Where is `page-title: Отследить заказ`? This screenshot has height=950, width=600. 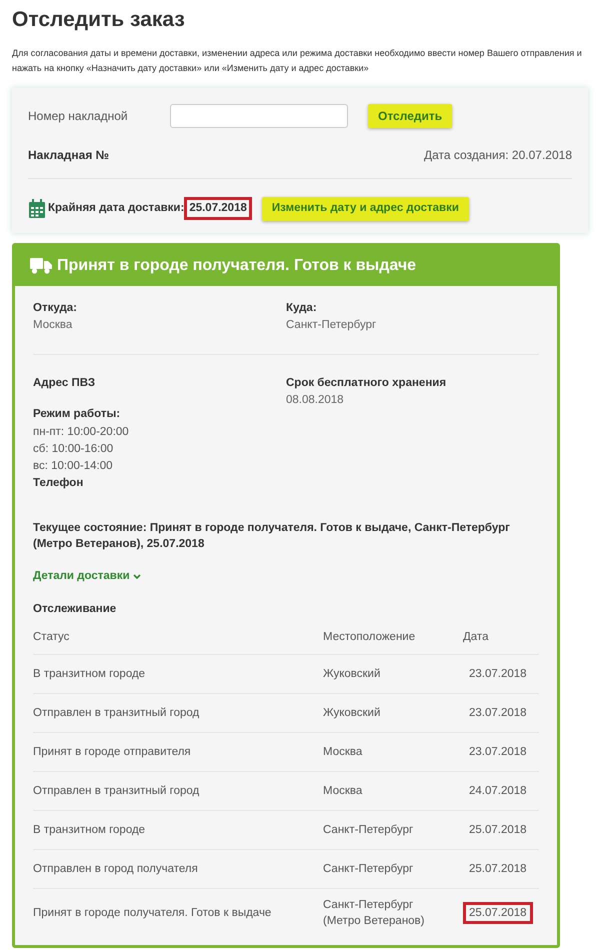 page-title: Отследить заказ is located at coordinates (99, 20).